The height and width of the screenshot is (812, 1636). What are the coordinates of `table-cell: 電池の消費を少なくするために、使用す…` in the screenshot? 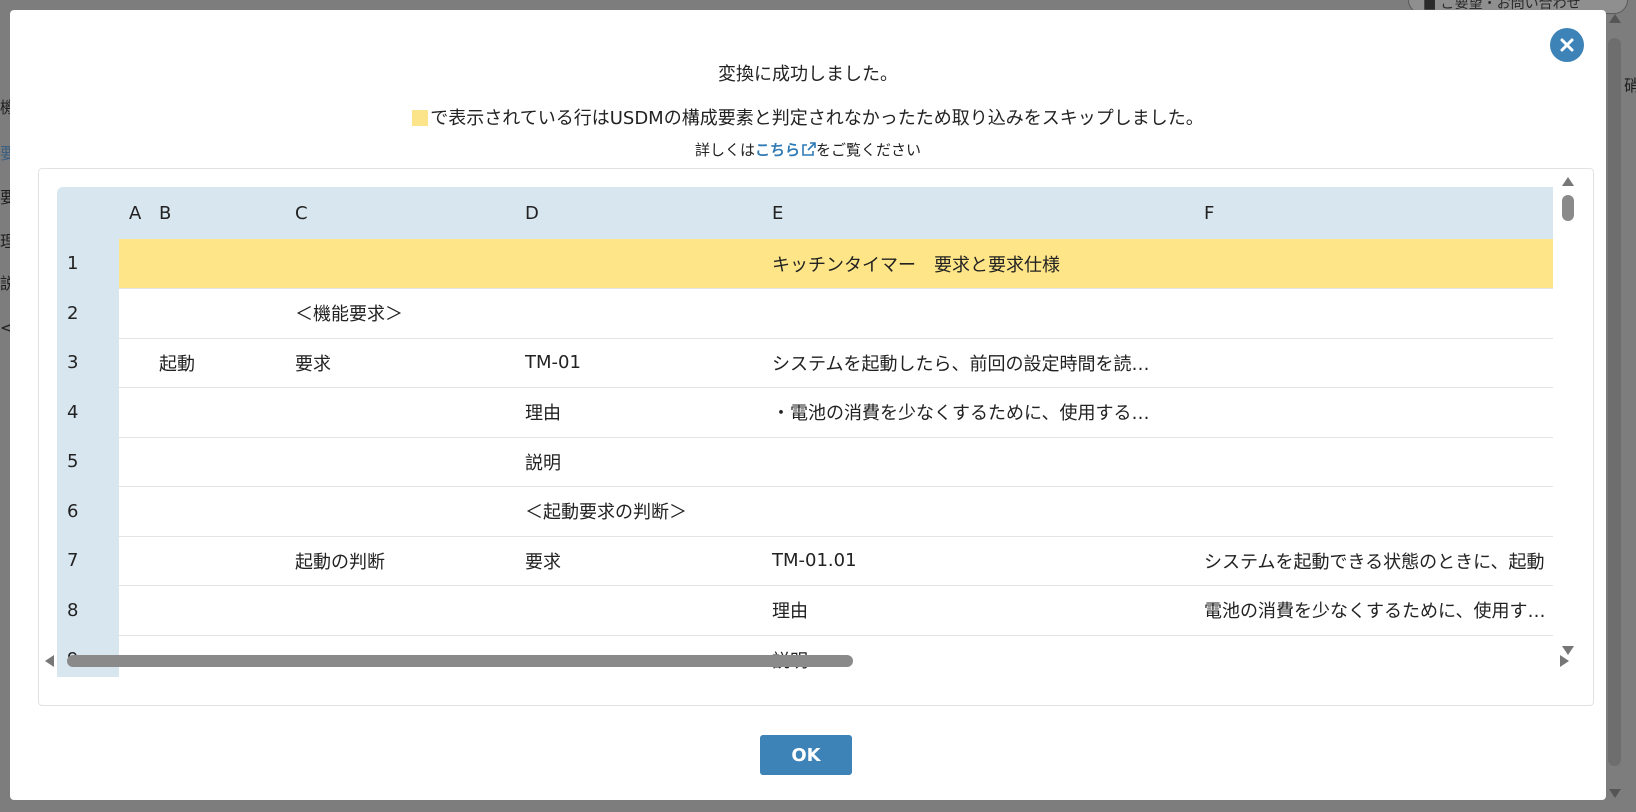 It's located at (1373, 610).